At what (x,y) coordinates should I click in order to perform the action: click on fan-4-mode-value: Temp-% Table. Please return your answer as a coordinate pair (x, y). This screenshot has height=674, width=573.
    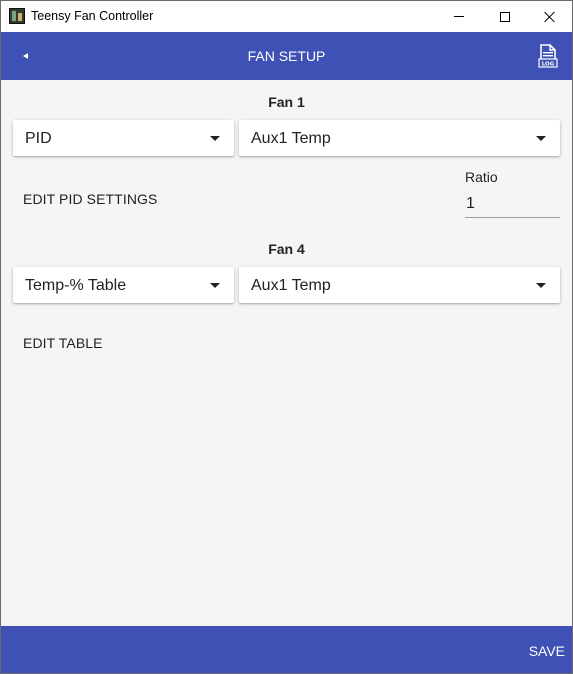
    Looking at the image, I should click on (76, 285).